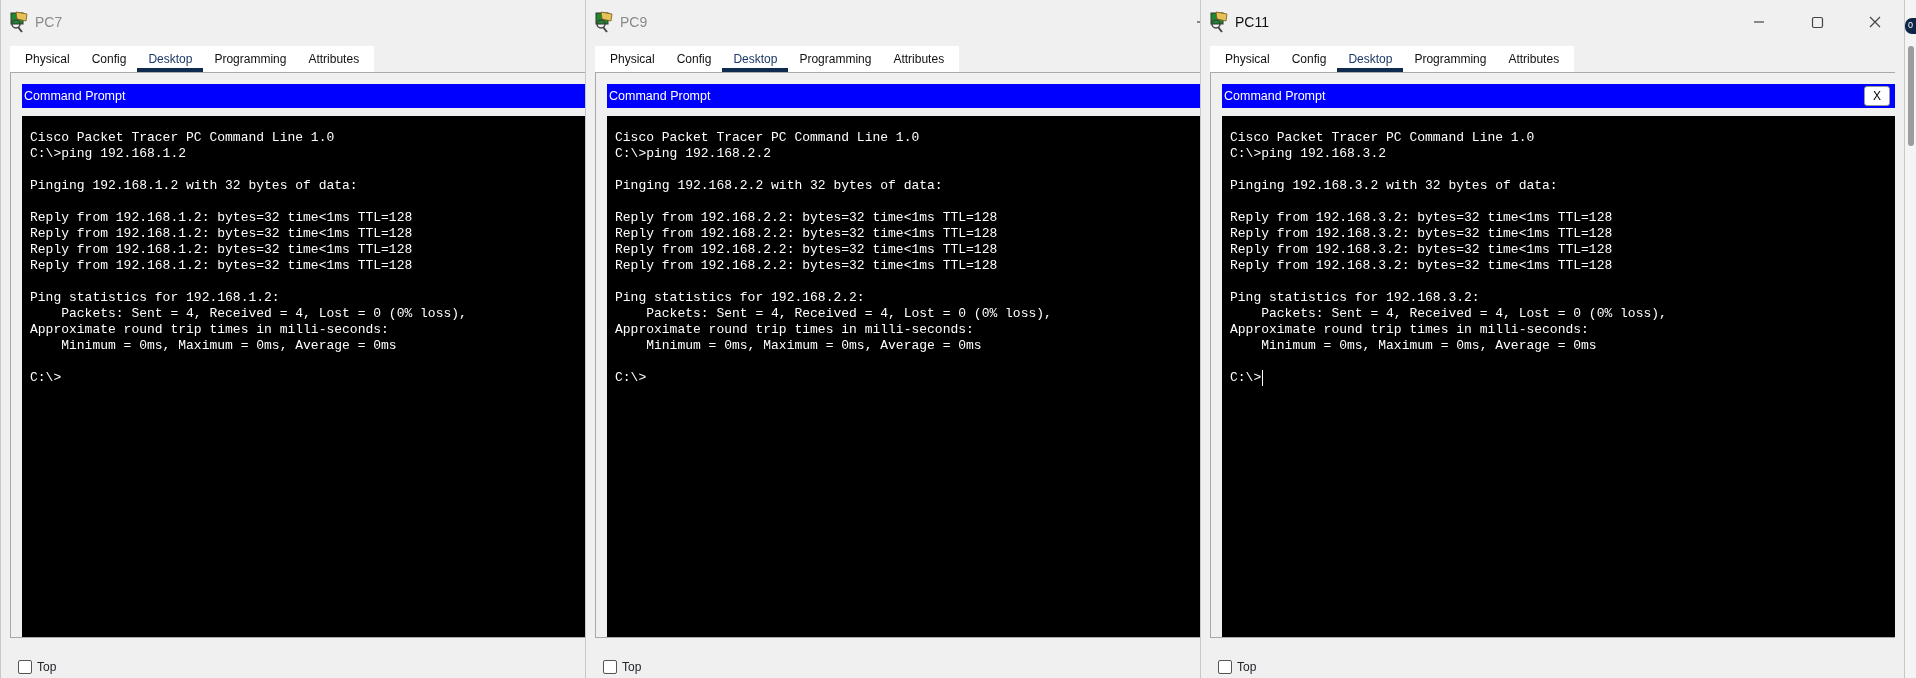  Describe the element at coordinates (740, 298) in the screenshot. I see `terminal-line: Ping statistics for 192.168.2.2:` at that location.